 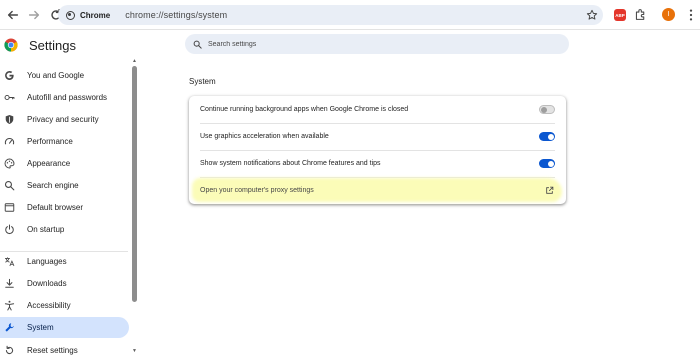 I want to click on power-icon, so click(x=9, y=229).